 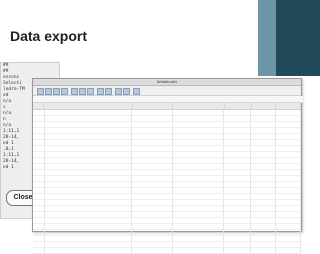 I want to click on chart-icon, so click(x=136, y=91).